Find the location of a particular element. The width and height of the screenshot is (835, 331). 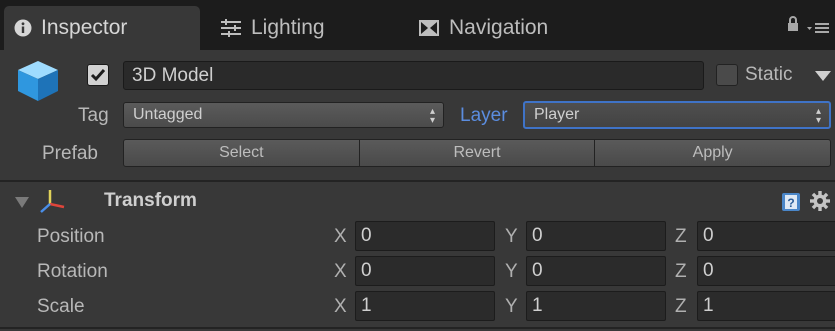

scale-x-field: 1 is located at coordinates (425, 306).